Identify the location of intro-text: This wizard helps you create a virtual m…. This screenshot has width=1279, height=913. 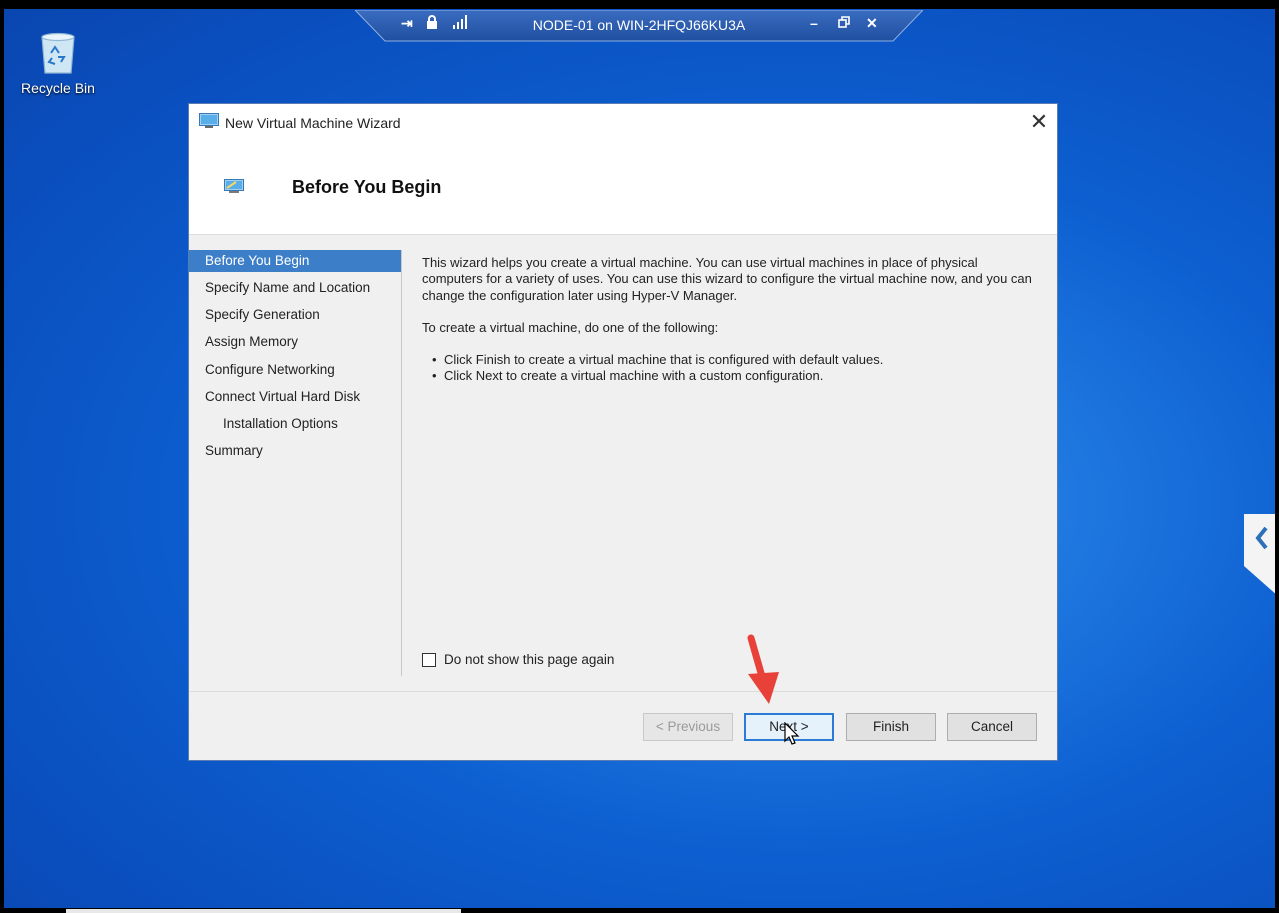
(727, 279).